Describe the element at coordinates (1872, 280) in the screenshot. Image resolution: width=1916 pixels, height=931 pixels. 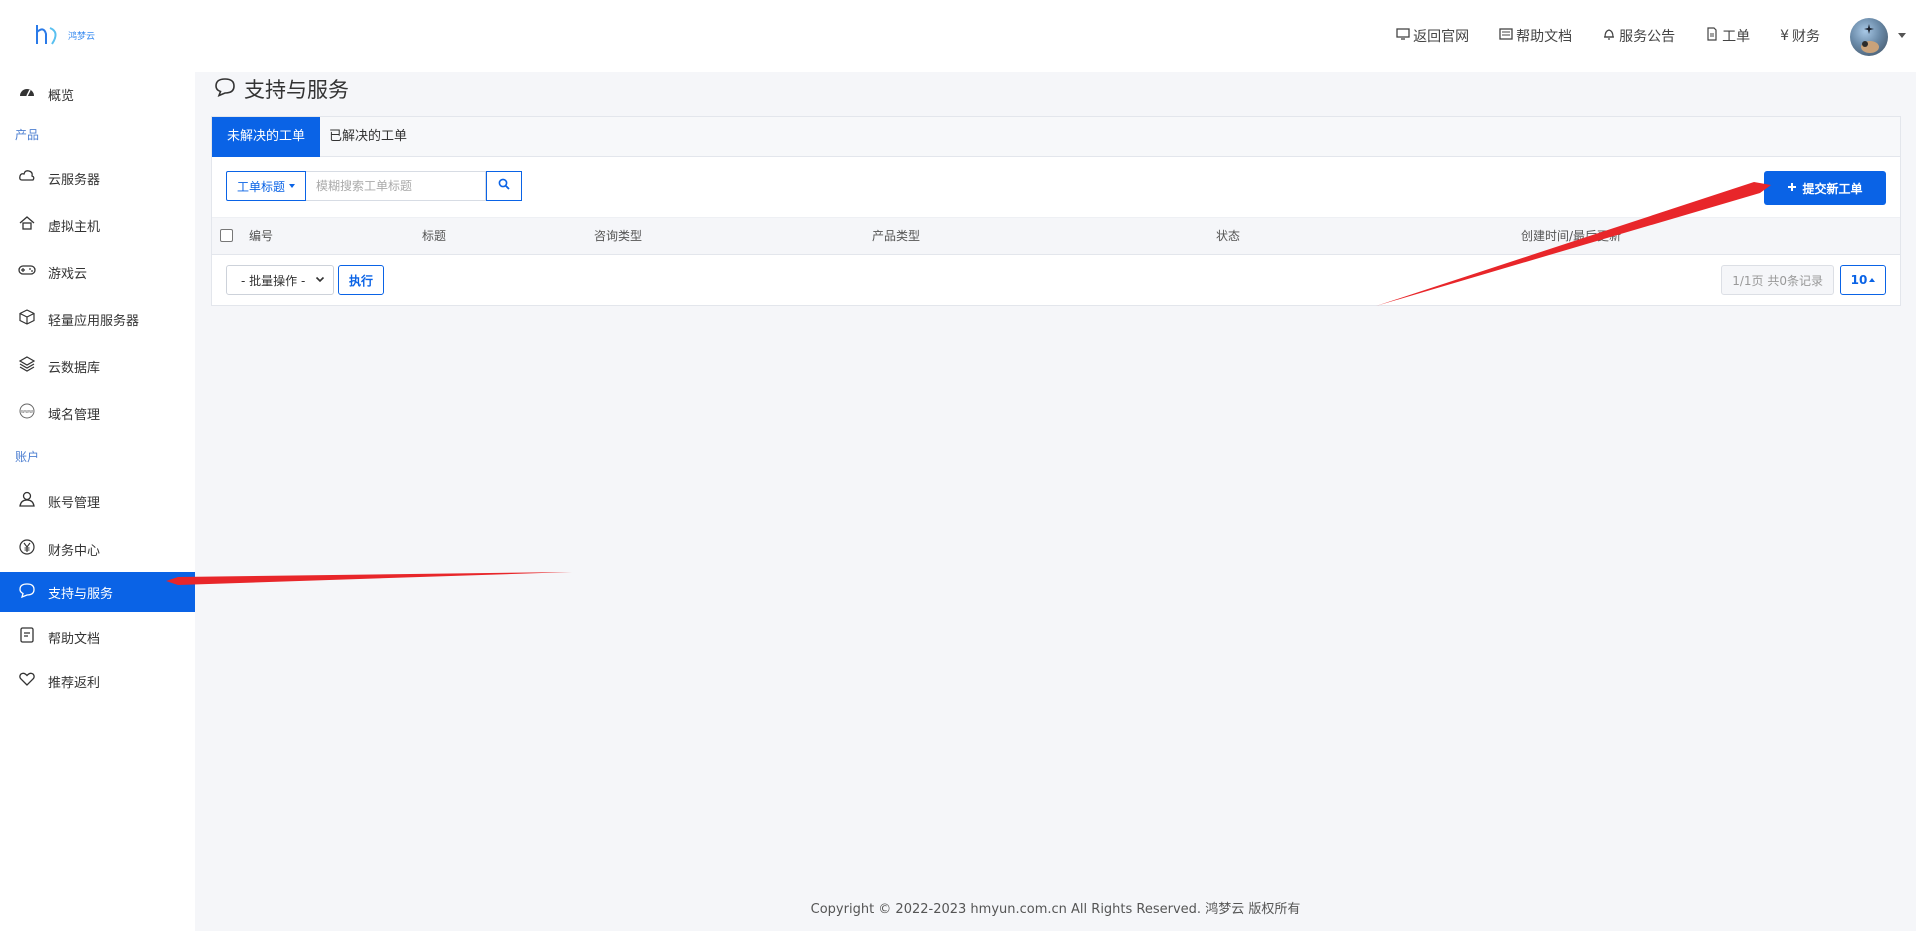
I see `caret-up-icon` at that location.